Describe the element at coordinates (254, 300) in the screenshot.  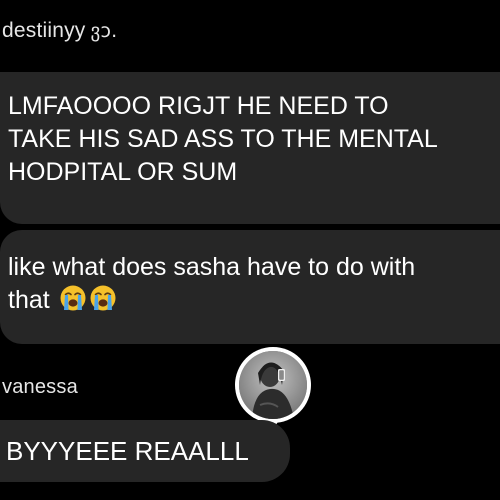
I see `message-text-line: that` at that location.